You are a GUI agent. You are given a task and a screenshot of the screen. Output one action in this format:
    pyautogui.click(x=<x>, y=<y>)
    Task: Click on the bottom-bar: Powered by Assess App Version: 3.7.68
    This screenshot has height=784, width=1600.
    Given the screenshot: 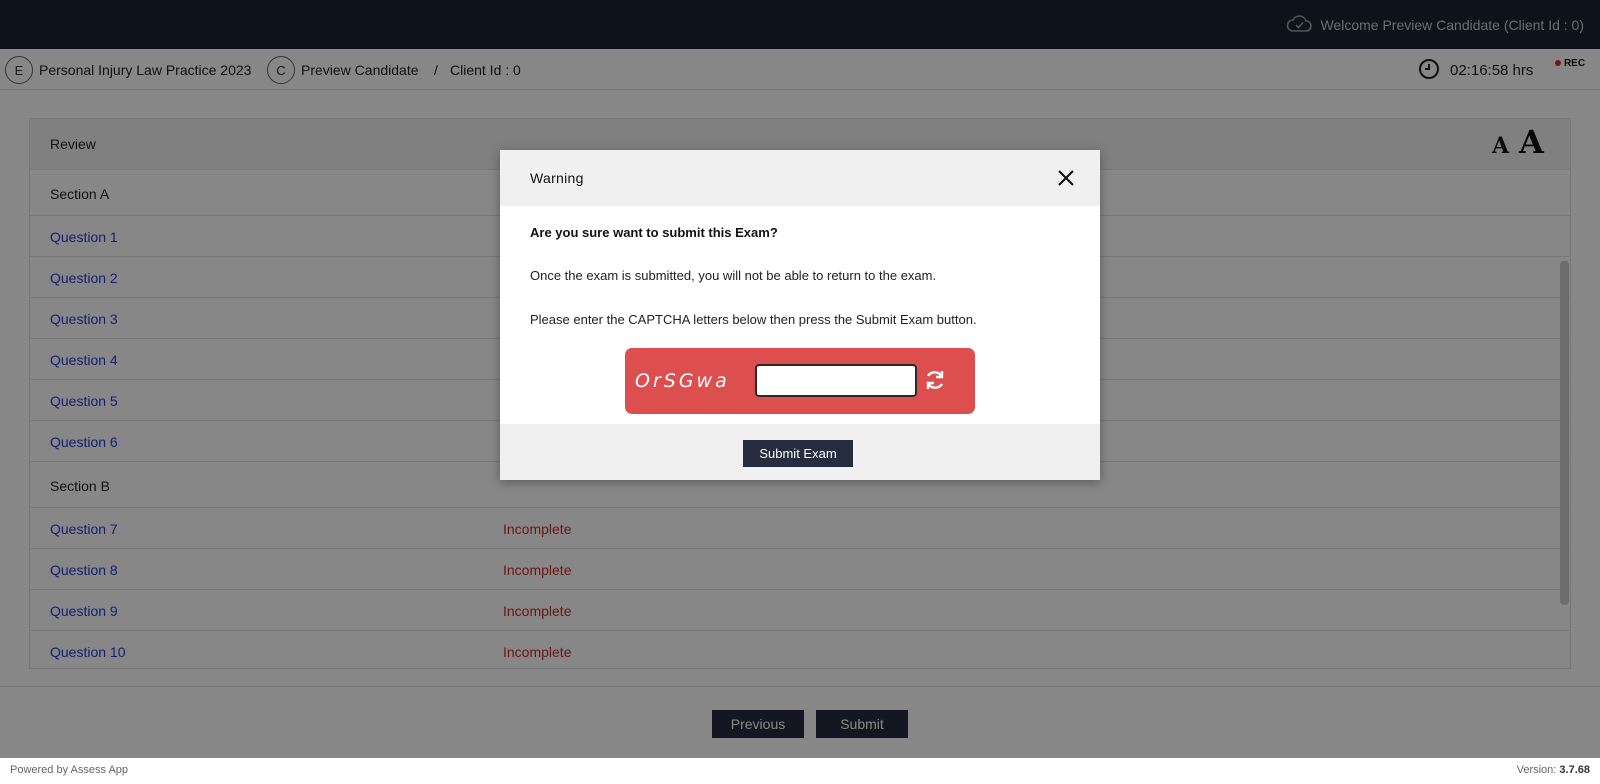 What is the action you would take?
    pyautogui.click(x=800, y=771)
    